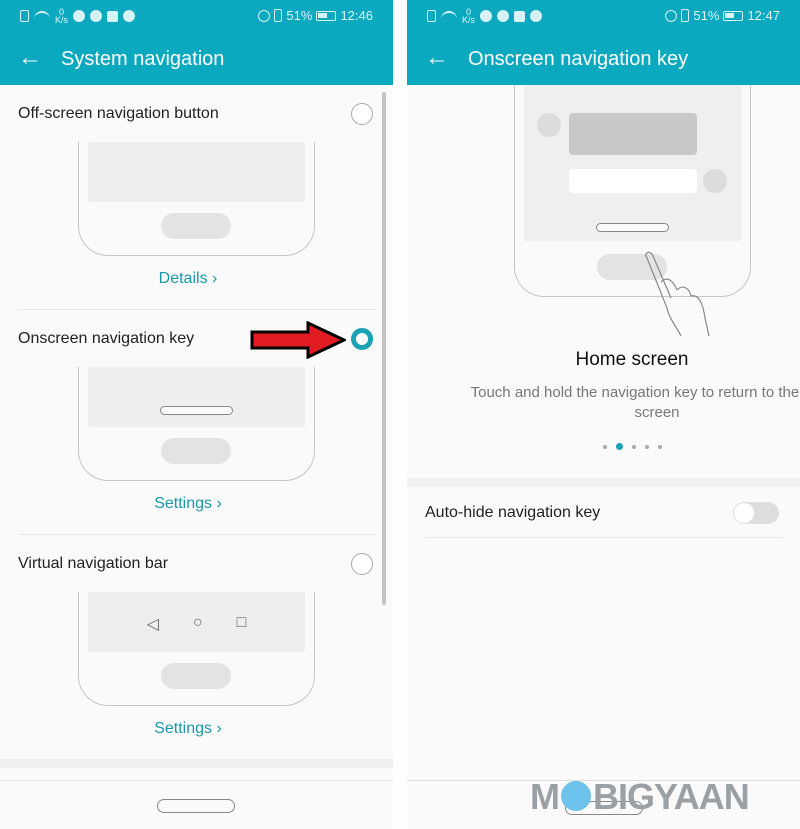 Image resolution: width=800 pixels, height=829 pixels. What do you see at coordinates (298, 340) in the screenshot?
I see `red-arrow-annotation-icon` at bounding box center [298, 340].